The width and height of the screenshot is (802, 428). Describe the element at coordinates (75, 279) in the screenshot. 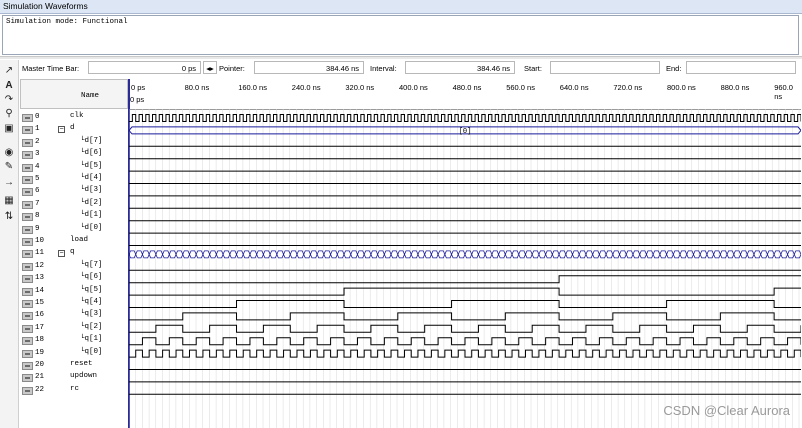

I see `signal-row: 13 └q[6]` at that location.